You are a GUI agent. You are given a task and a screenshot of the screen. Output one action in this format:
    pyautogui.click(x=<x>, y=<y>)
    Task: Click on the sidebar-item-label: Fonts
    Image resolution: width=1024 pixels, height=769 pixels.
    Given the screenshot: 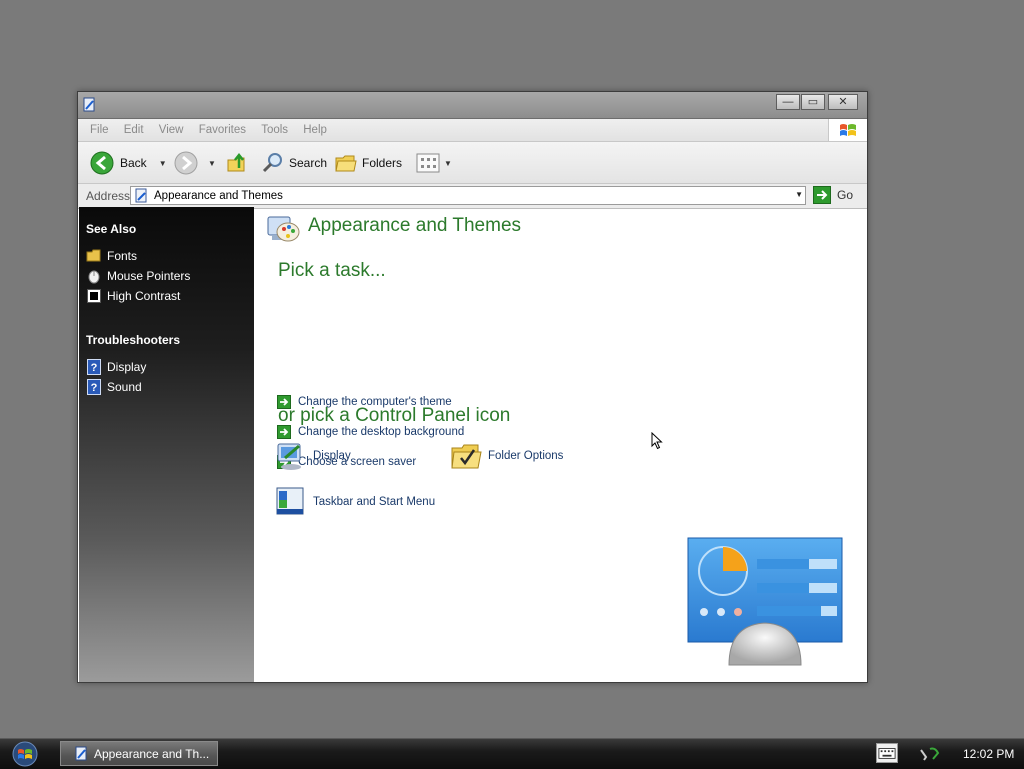 What is the action you would take?
    pyautogui.click(x=122, y=256)
    